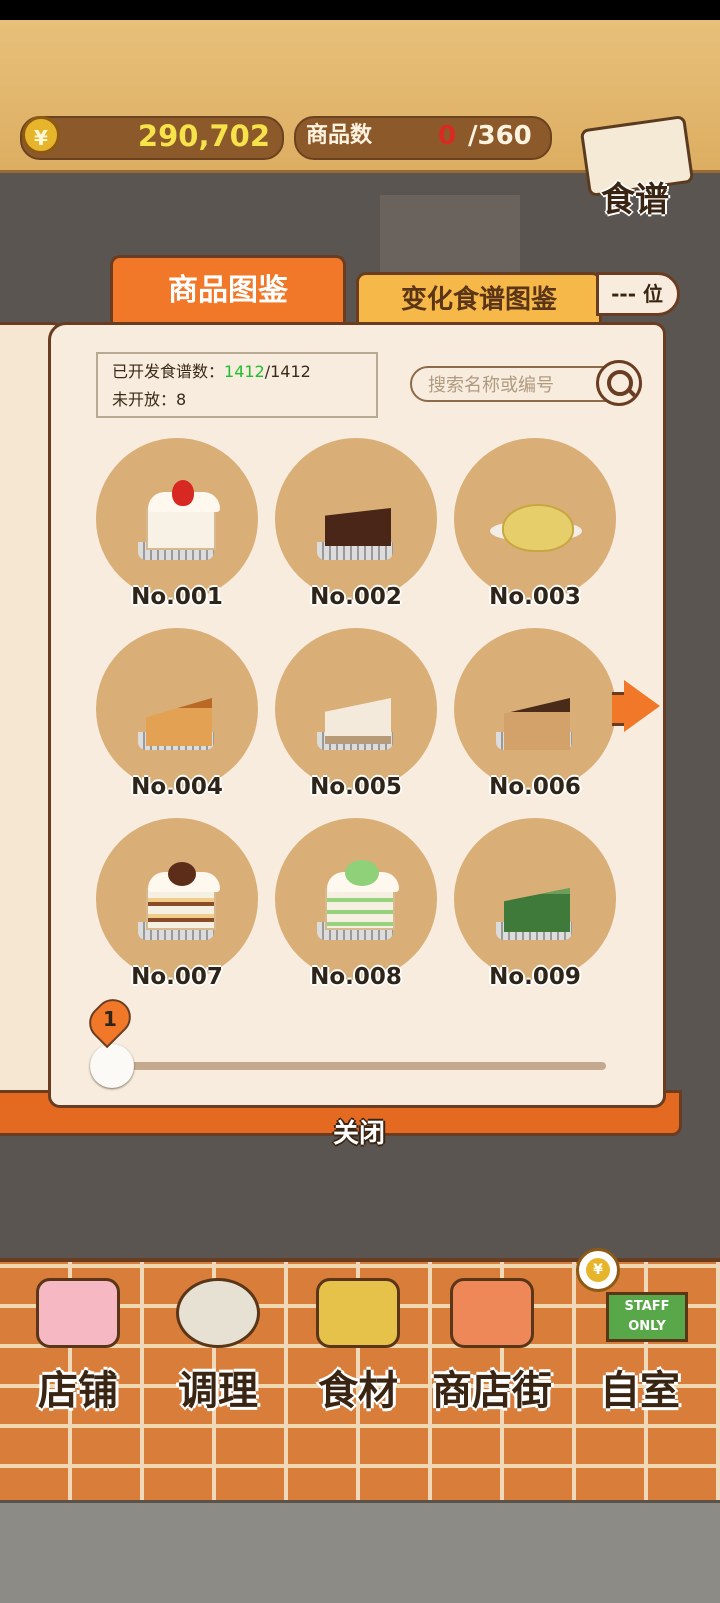 This screenshot has height=1603, width=720. I want to click on nav-ingredients: 食材, so click(358, 1345).